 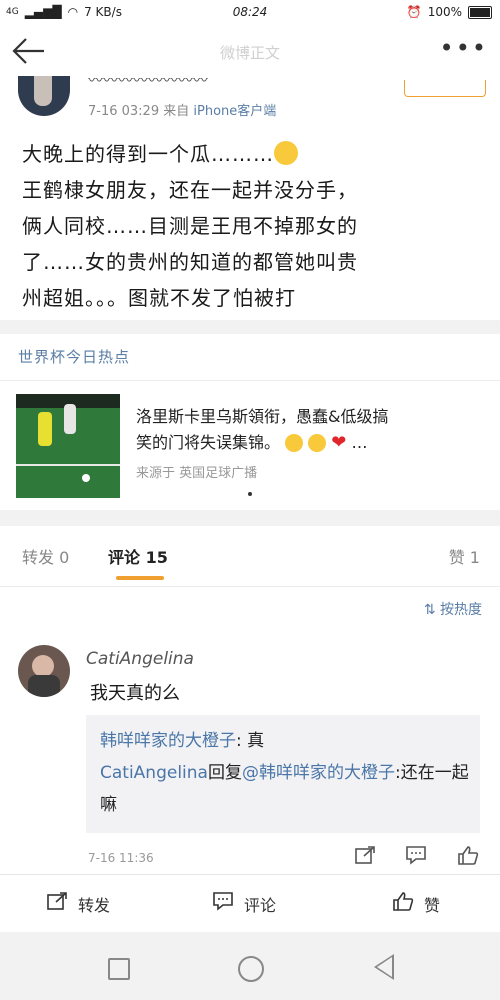 What do you see at coordinates (461, 610) in the screenshot?
I see `sort-label: 按热度` at bounding box center [461, 610].